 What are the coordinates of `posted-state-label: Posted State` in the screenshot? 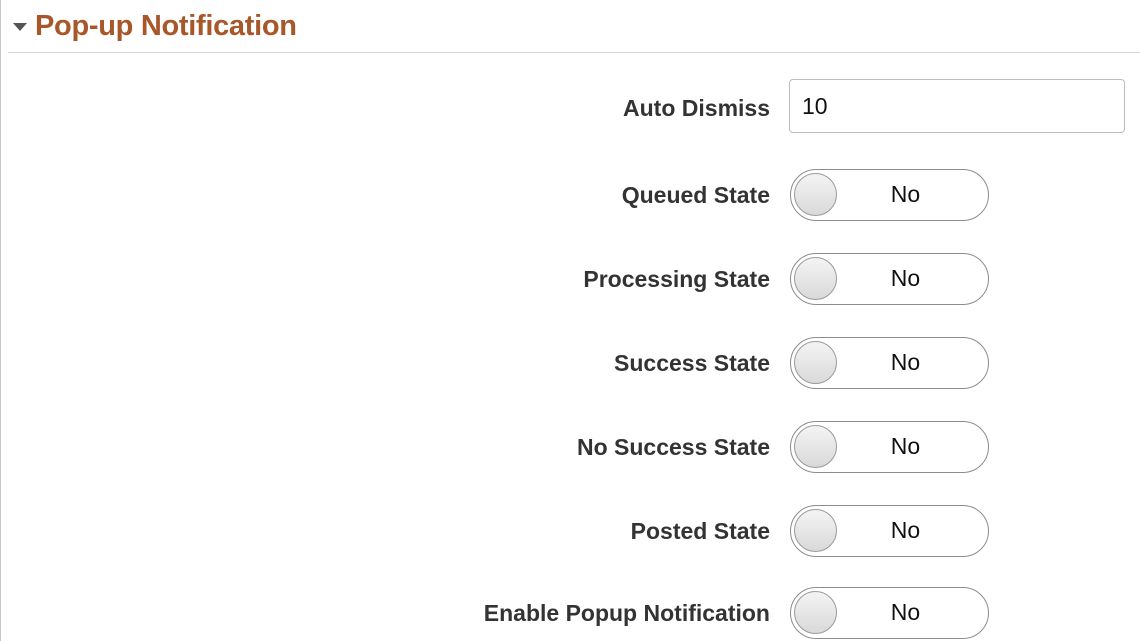 It's located at (700, 531).